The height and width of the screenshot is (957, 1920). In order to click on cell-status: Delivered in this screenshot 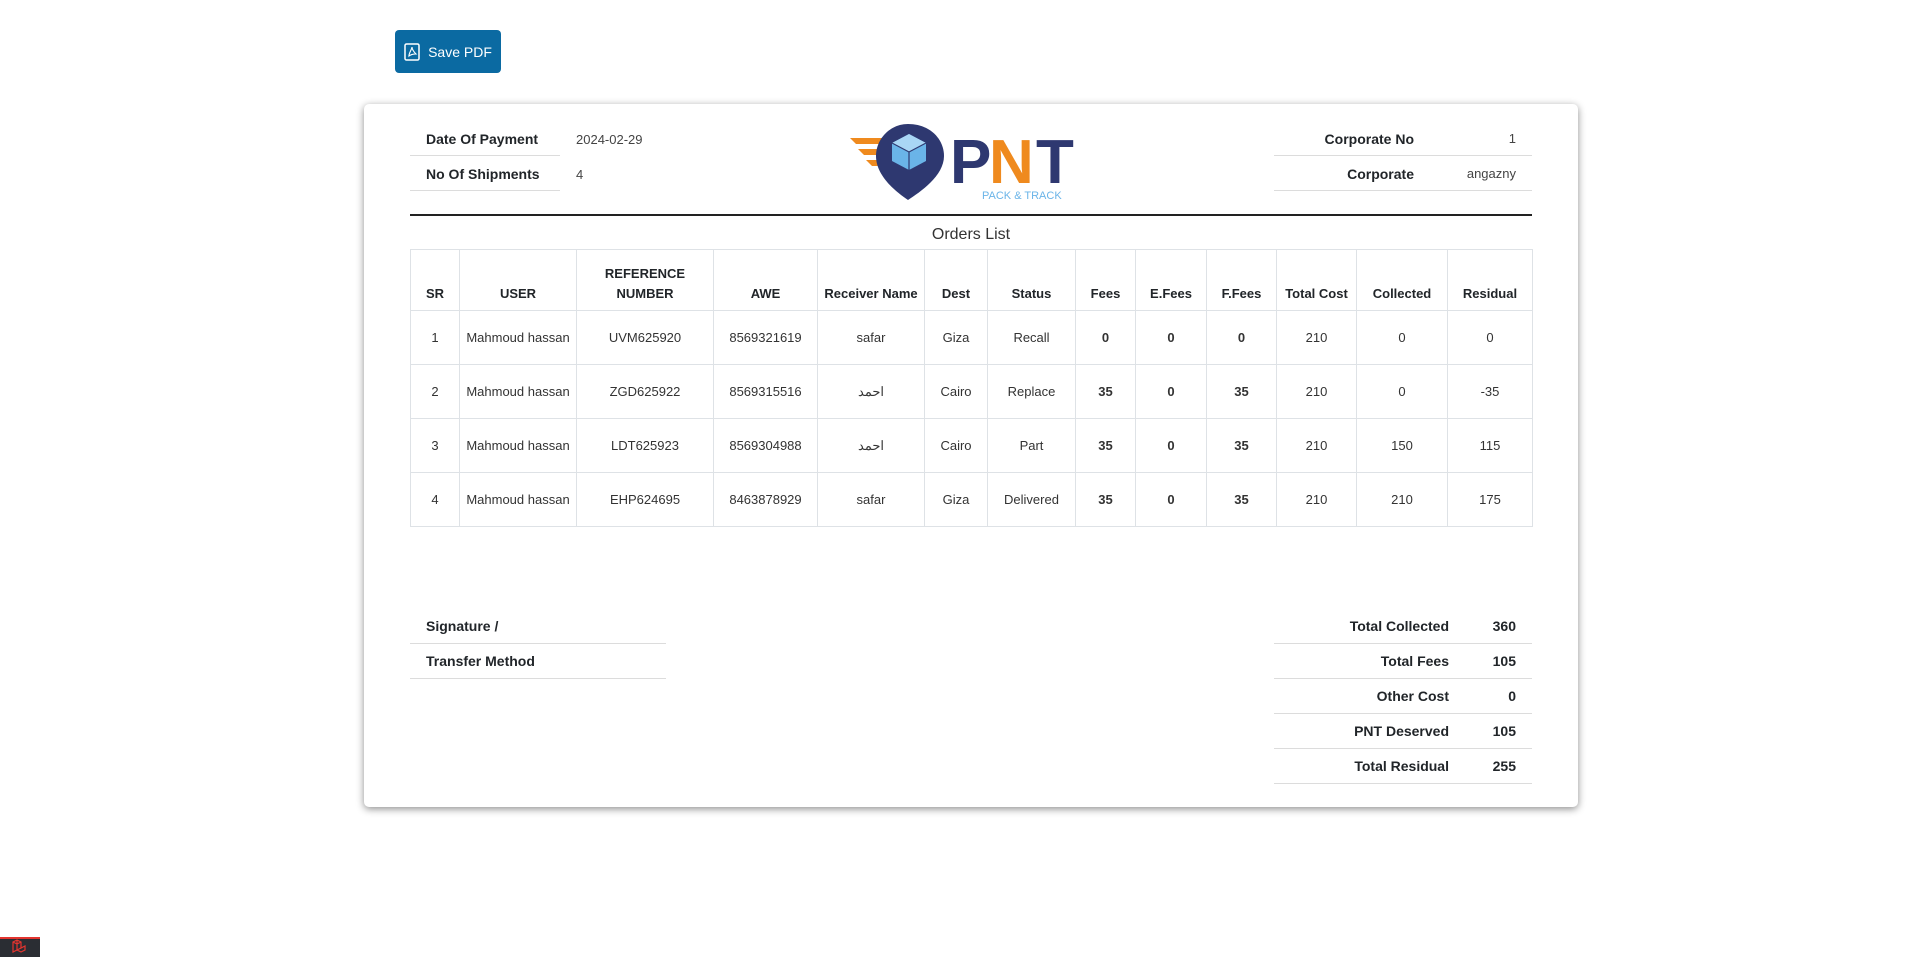, I will do `click(1031, 499)`.